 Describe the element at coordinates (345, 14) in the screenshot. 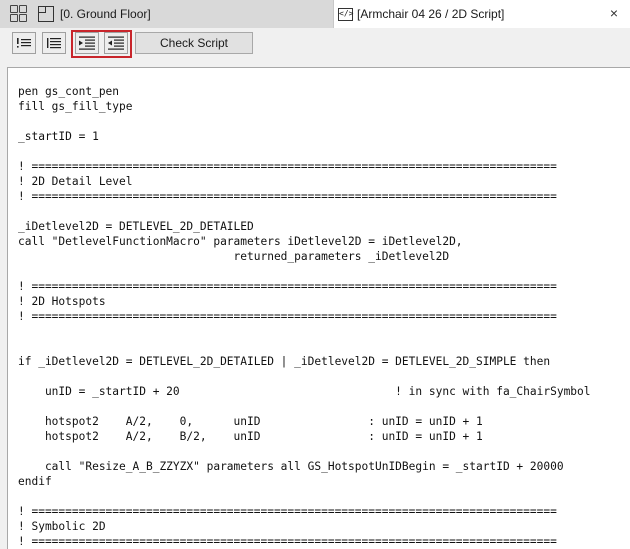

I see `script-icon: </>` at that location.